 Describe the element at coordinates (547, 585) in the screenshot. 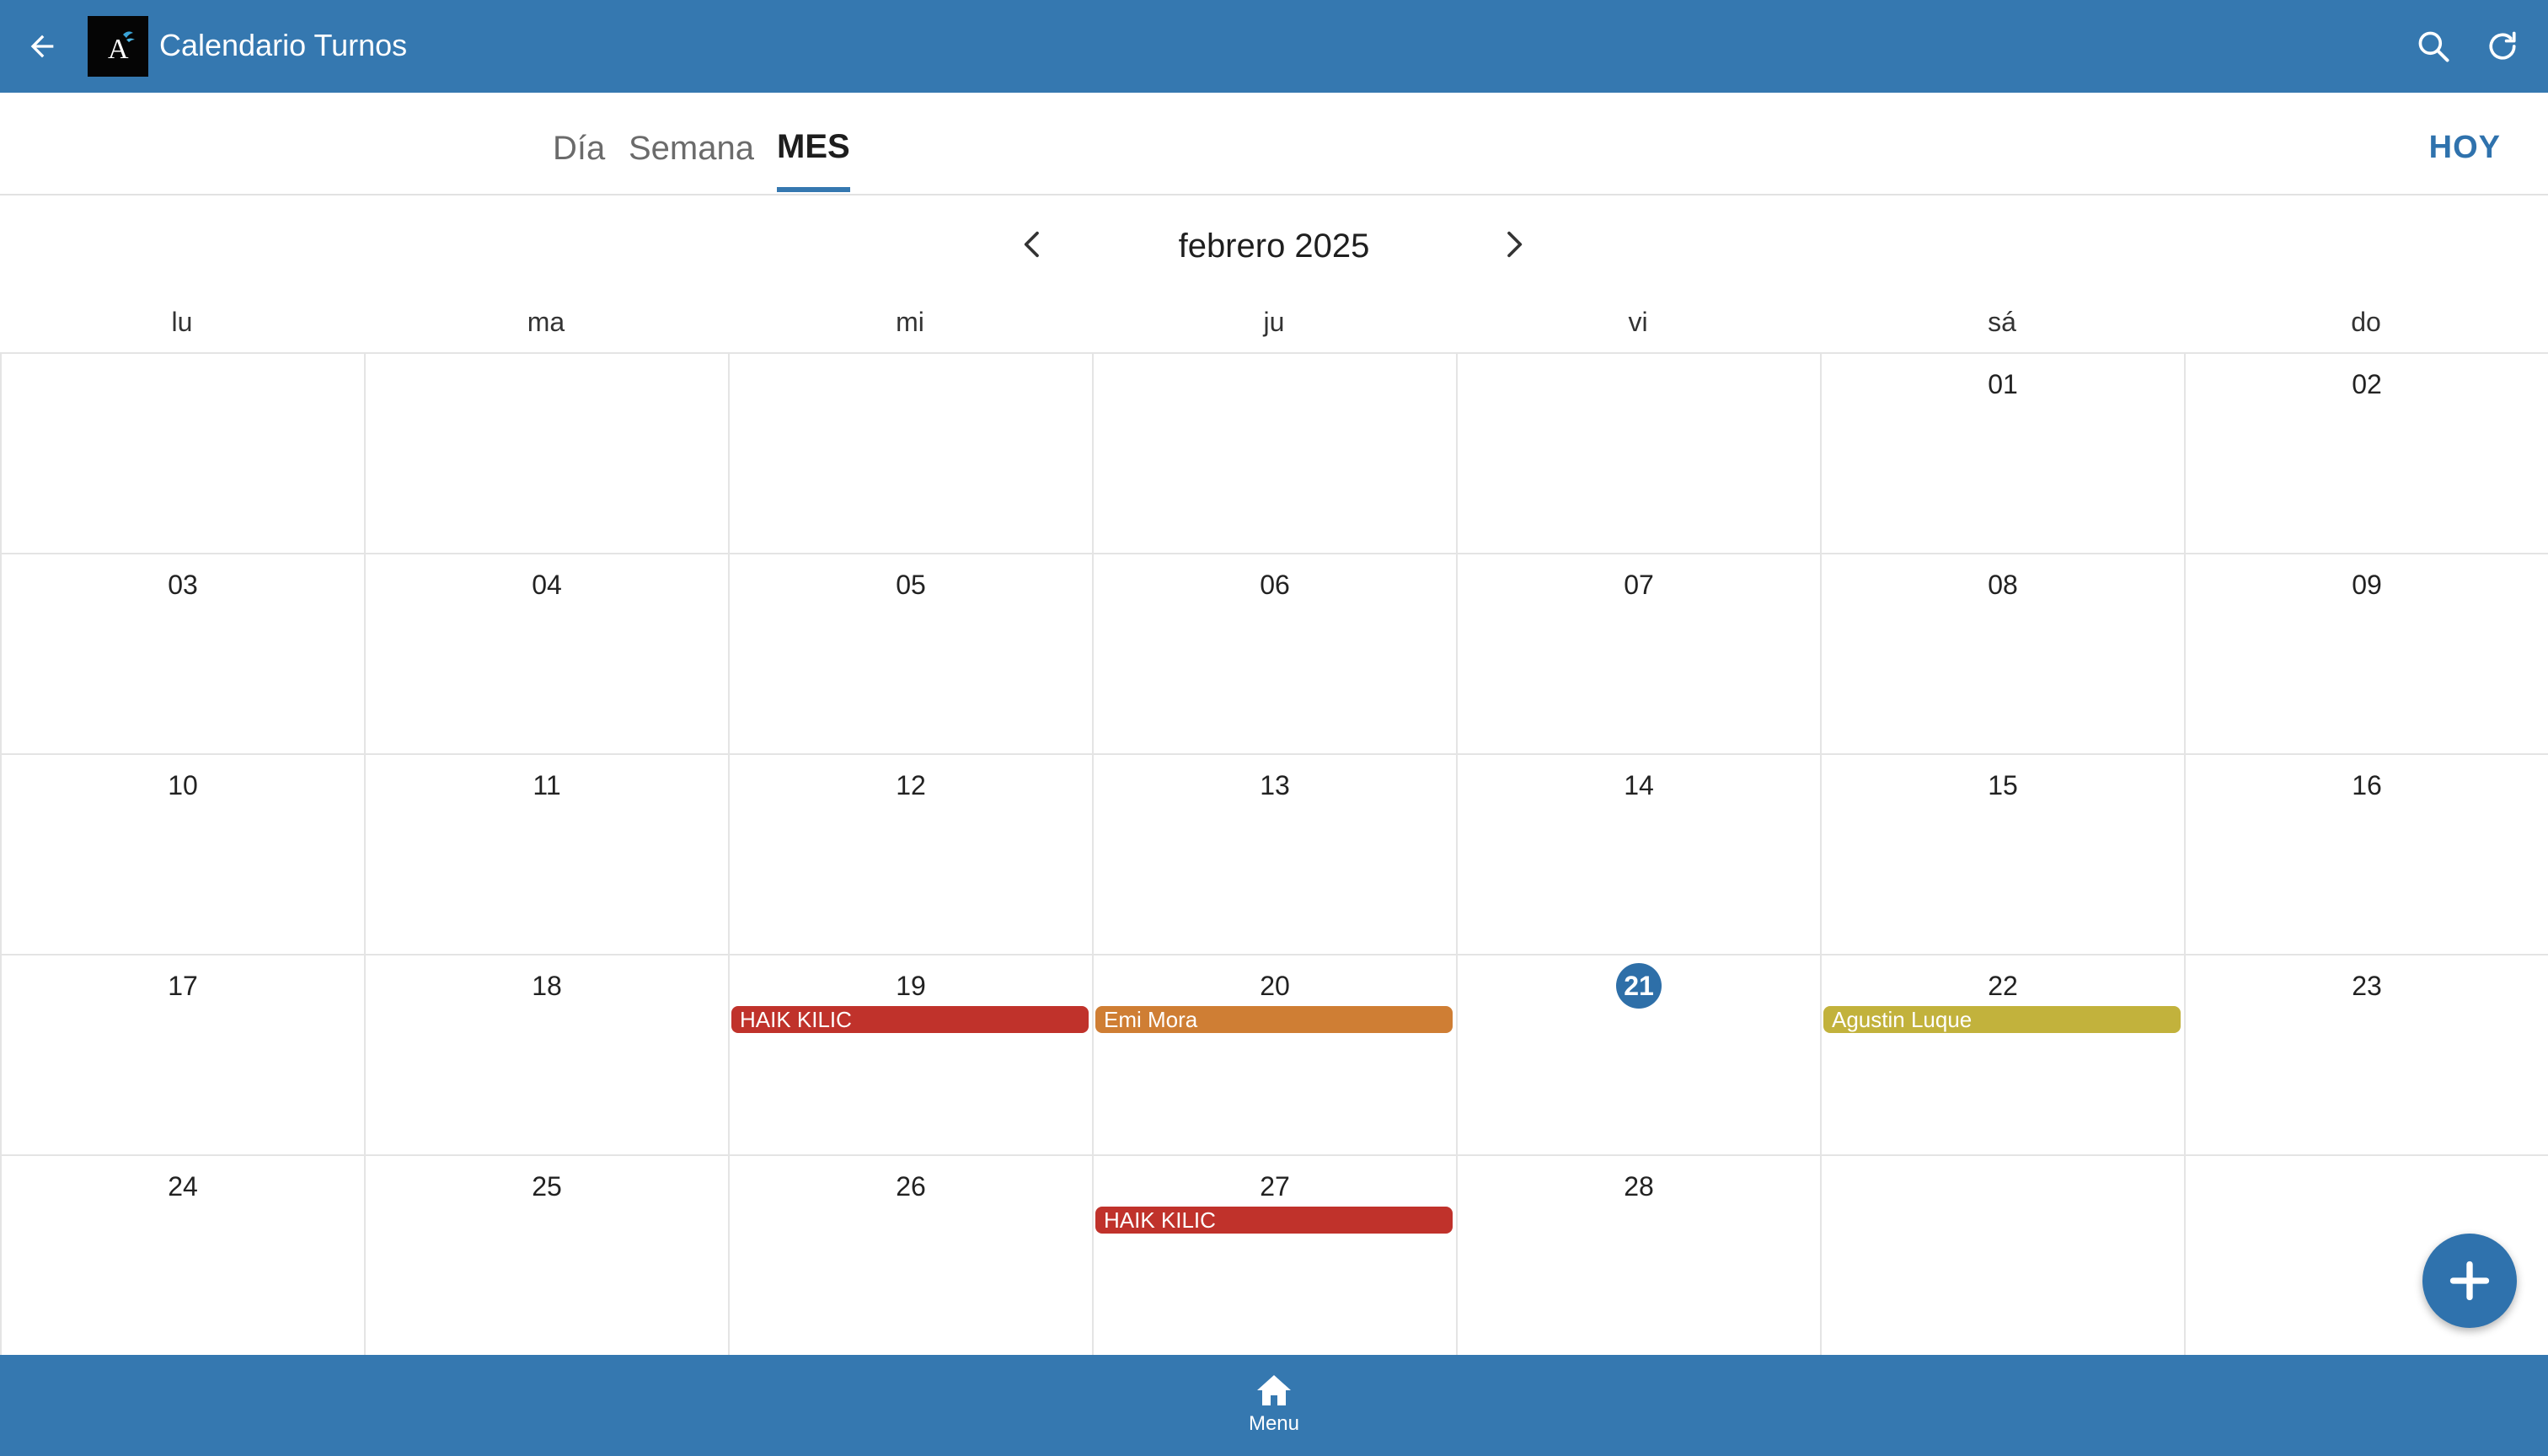

I see `day-number: 04` at that location.